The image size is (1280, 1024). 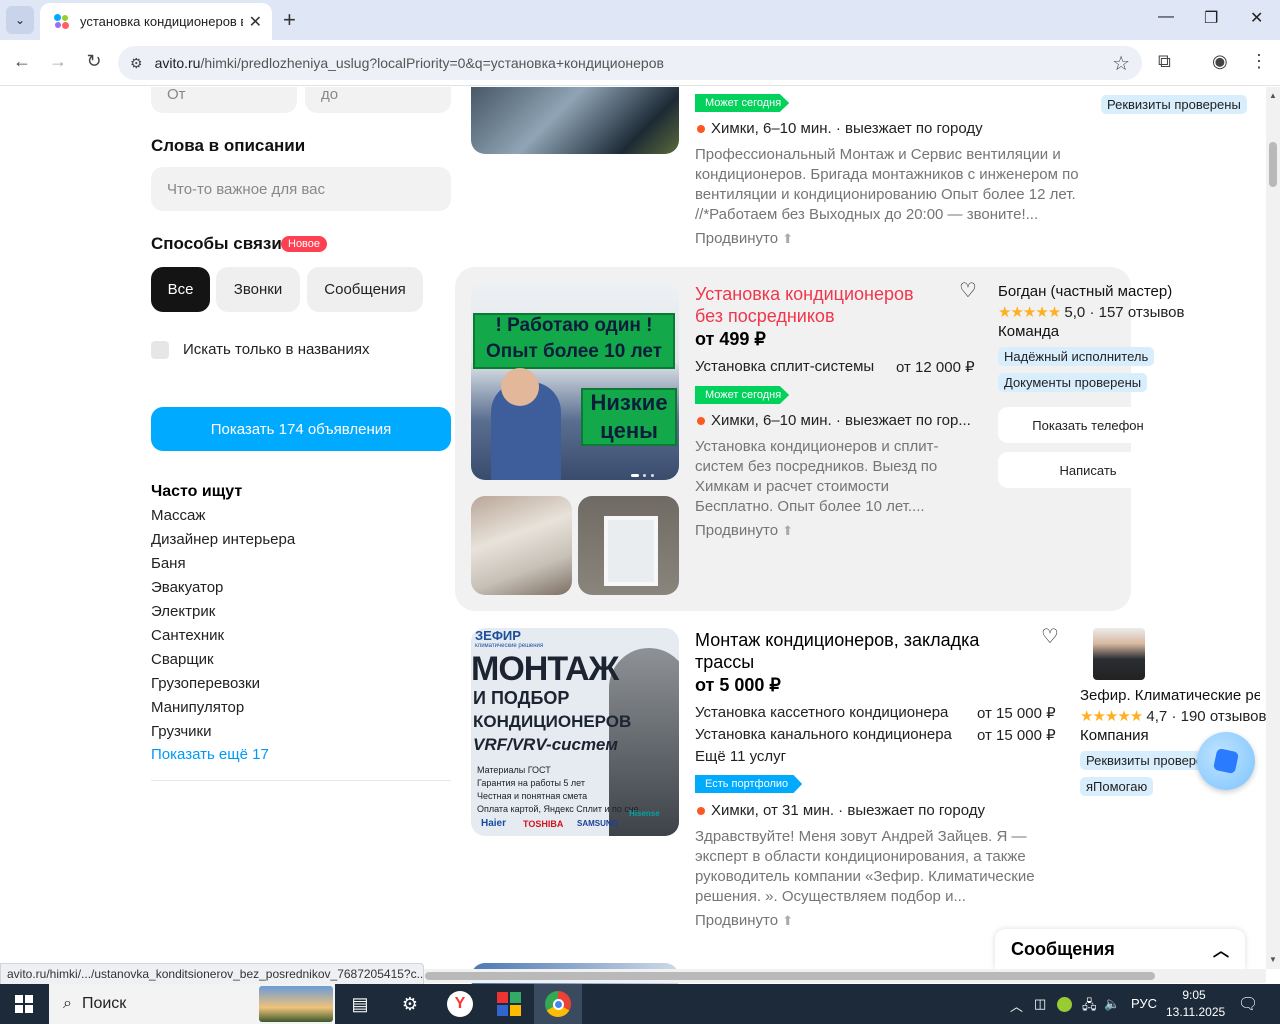 I want to click on assistant-fab-icon, so click(x=1226, y=761).